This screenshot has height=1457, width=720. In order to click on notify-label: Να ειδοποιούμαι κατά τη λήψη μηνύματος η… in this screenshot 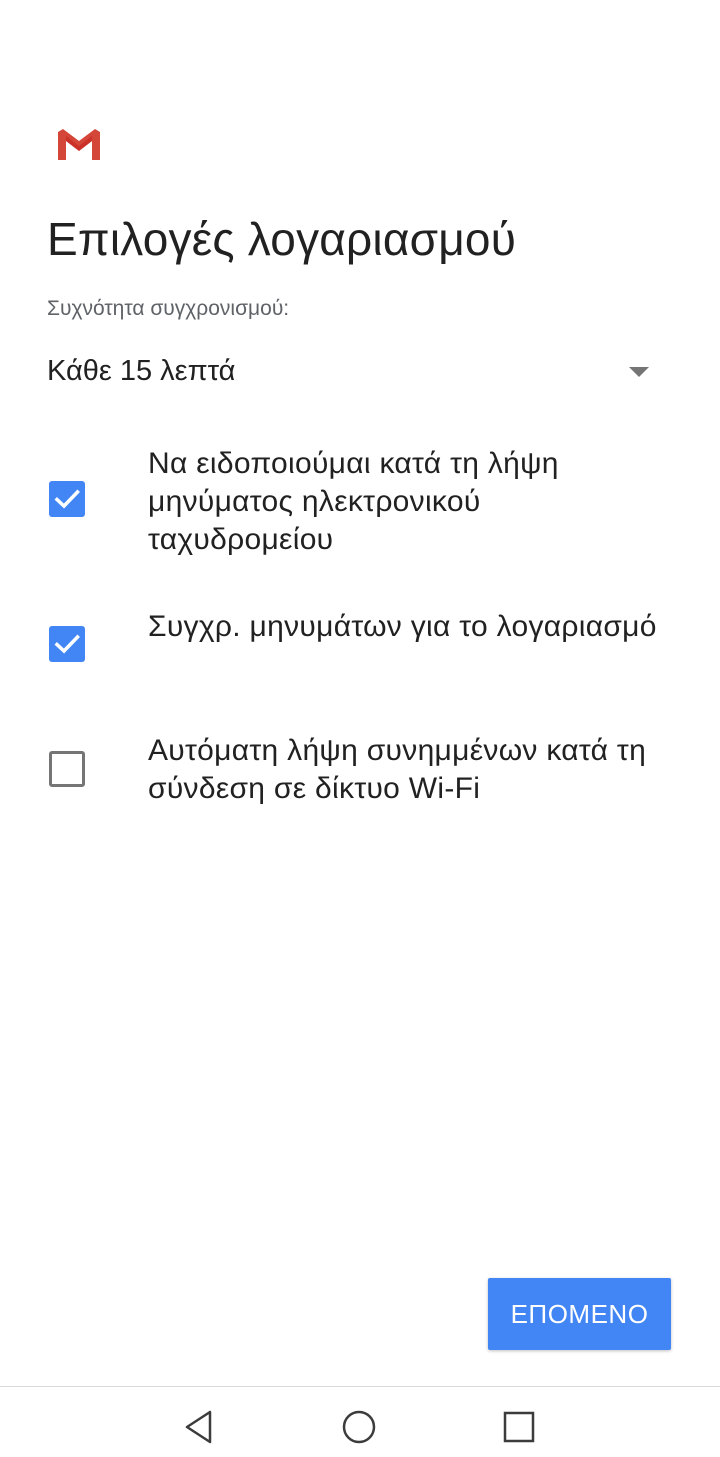, I will do `click(353, 501)`.